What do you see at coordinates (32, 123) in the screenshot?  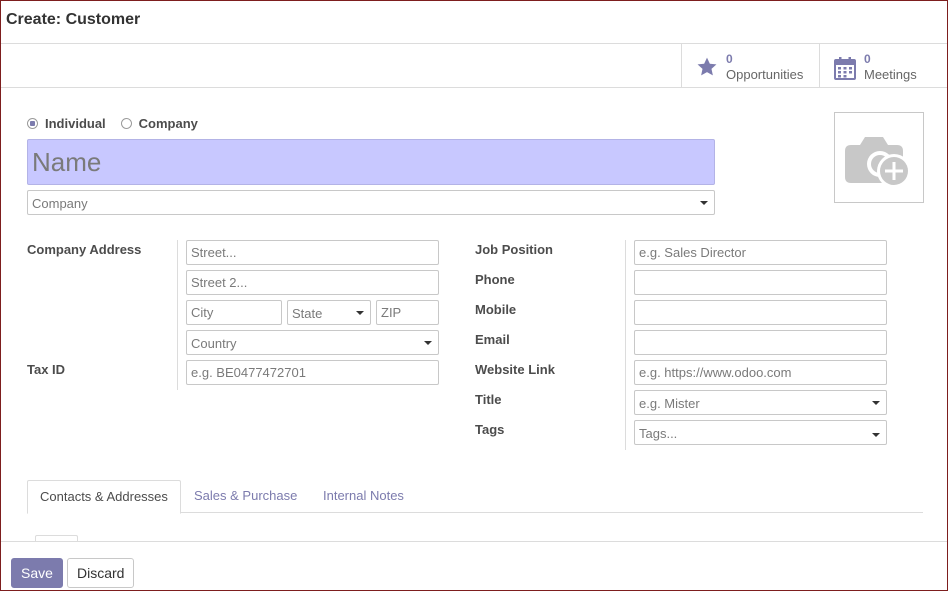 I see `individual-radio` at bounding box center [32, 123].